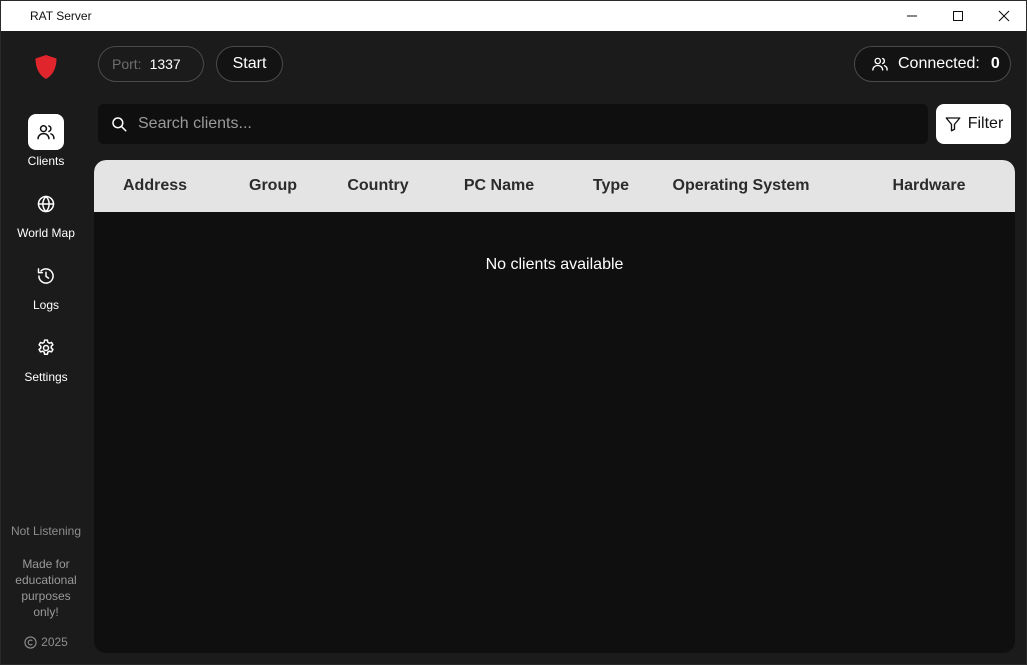  What do you see at coordinates (518, 124) in the screenshot?
I see `search-input` at bounding box center [518, 124].